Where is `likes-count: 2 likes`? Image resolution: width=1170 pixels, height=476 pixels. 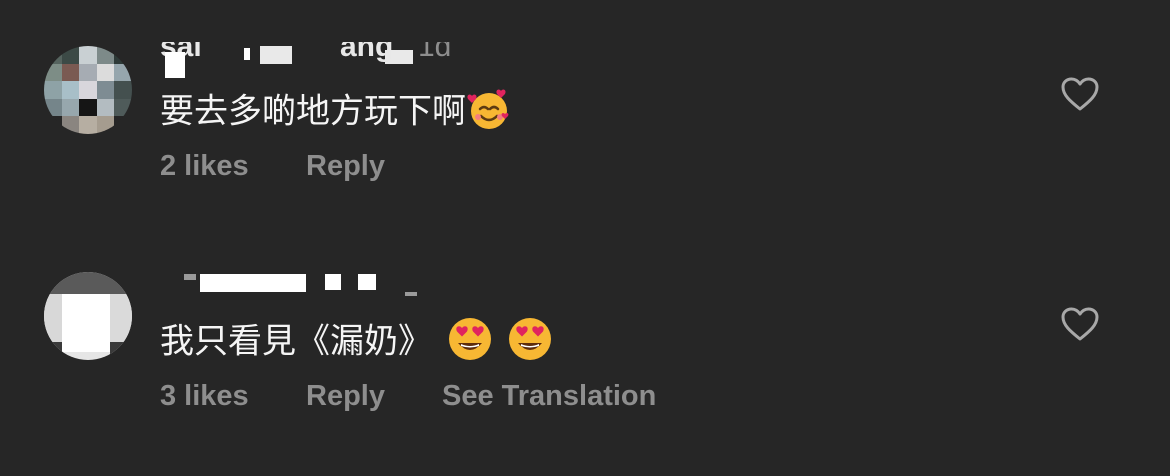 likes-count: 2 likes is located at coordinates (204, 166).